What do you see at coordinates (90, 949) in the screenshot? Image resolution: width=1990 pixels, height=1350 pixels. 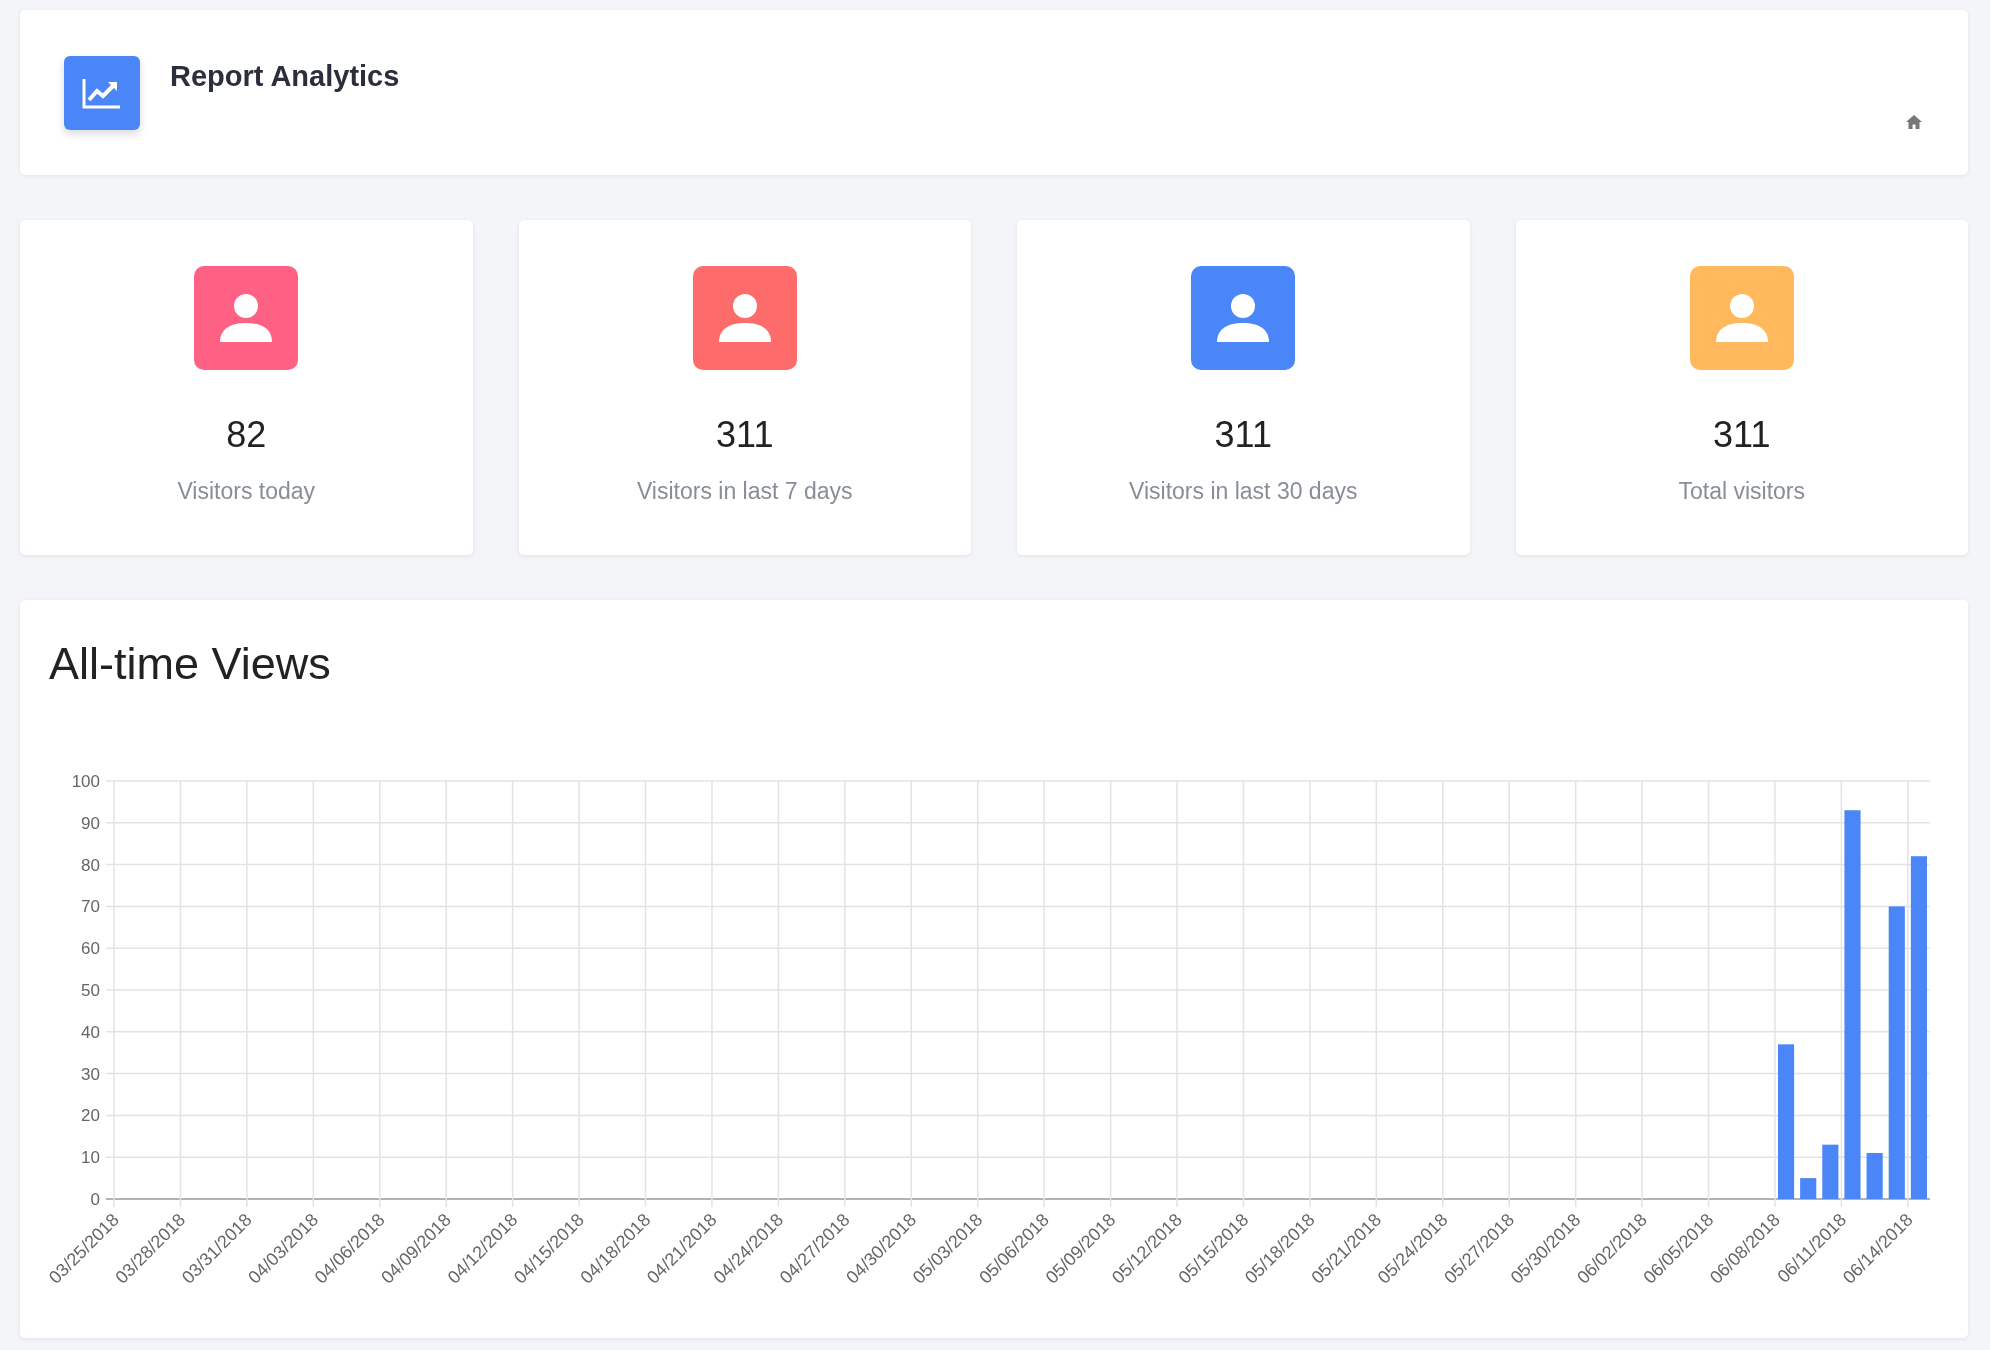 I see `y-tick-label: 60` at bounding box center [90, 949].